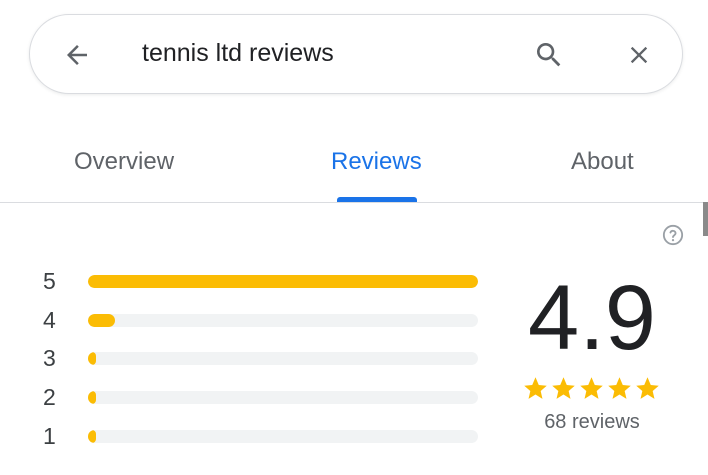  I want to click on close-icon, so click(639, 55).